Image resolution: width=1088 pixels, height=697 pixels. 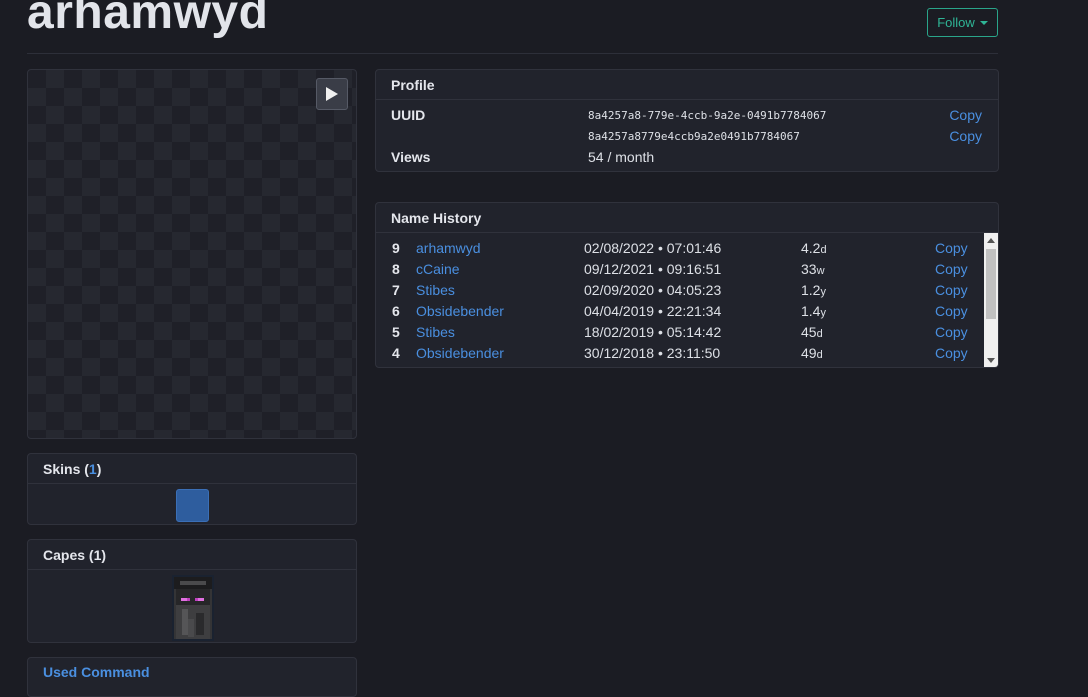 I want to click on scroll-down-arrow-icon, so click(x=991, y=360).